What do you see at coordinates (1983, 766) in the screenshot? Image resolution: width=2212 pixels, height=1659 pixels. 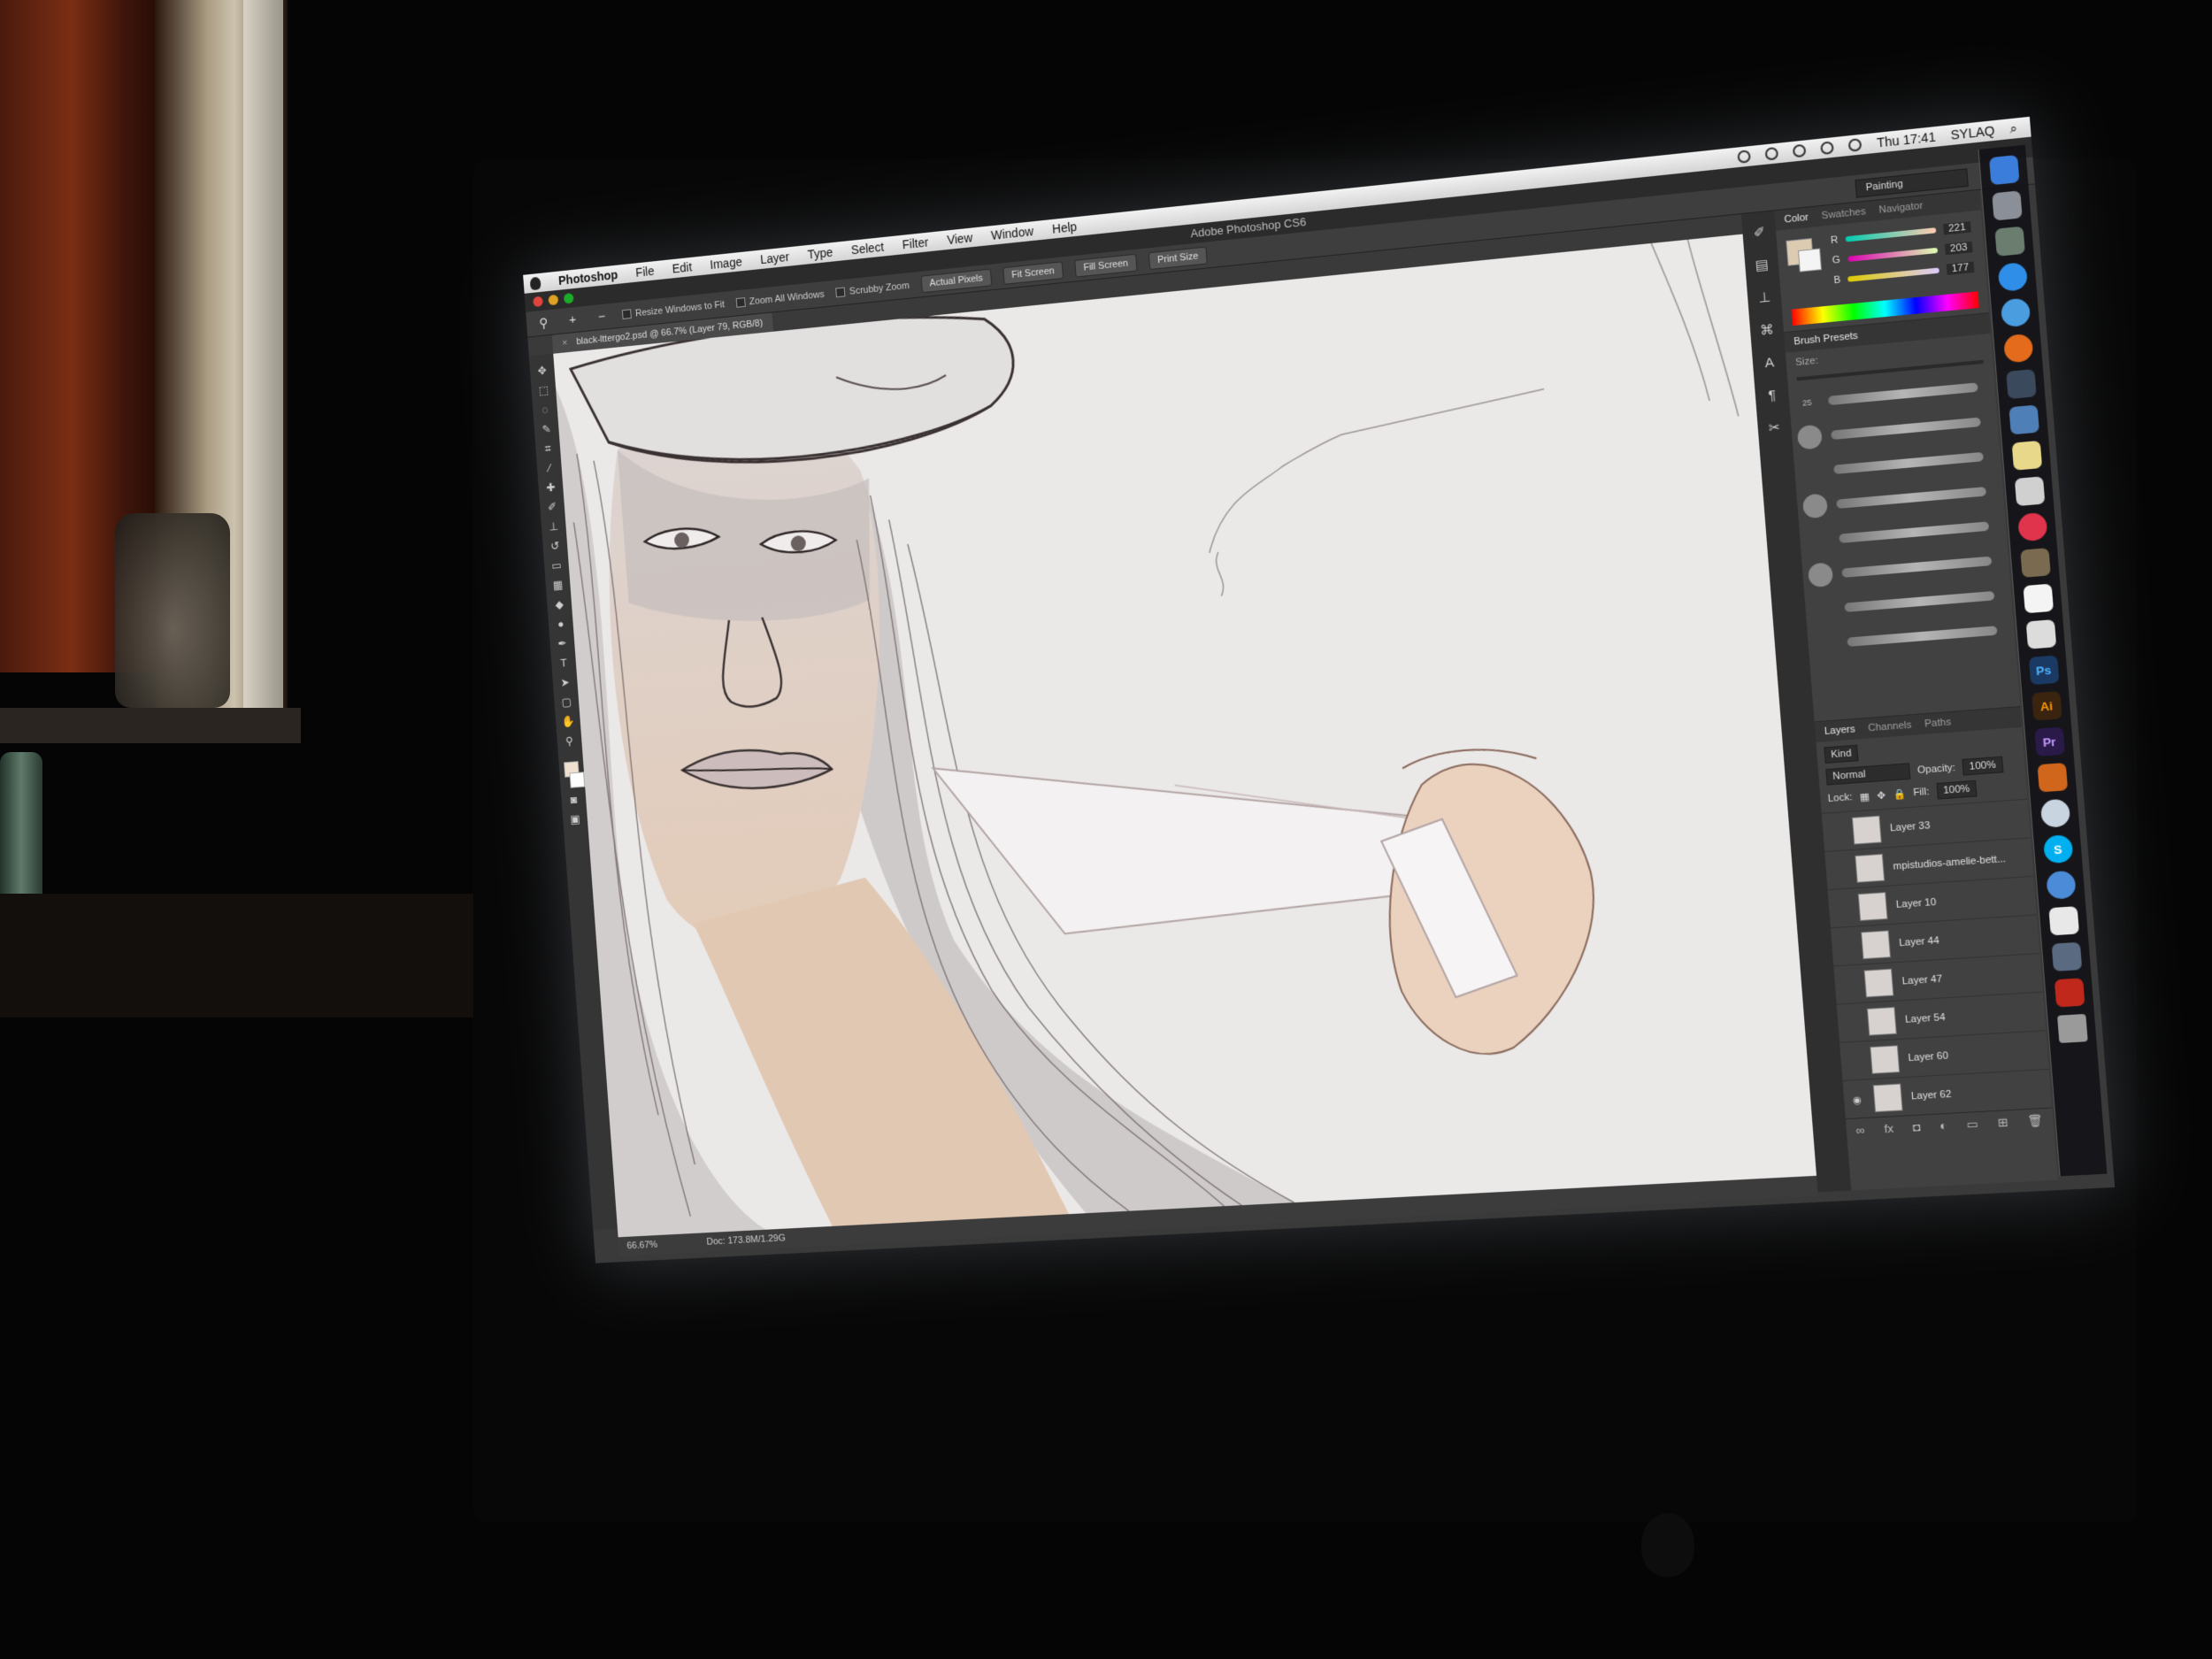 I see `opacity-field: 100%` at bounding box center [1983, 766].